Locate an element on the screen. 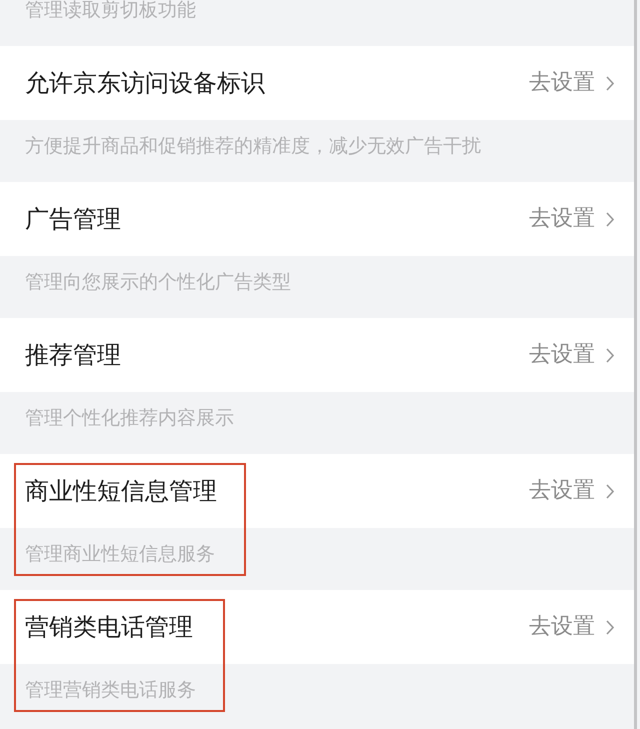 This screenshot has width=640, height=729. setting-description: 方便提升商品和促销推荐的精准度，减少无效广告干扰 is located at coordinates (253, 146).